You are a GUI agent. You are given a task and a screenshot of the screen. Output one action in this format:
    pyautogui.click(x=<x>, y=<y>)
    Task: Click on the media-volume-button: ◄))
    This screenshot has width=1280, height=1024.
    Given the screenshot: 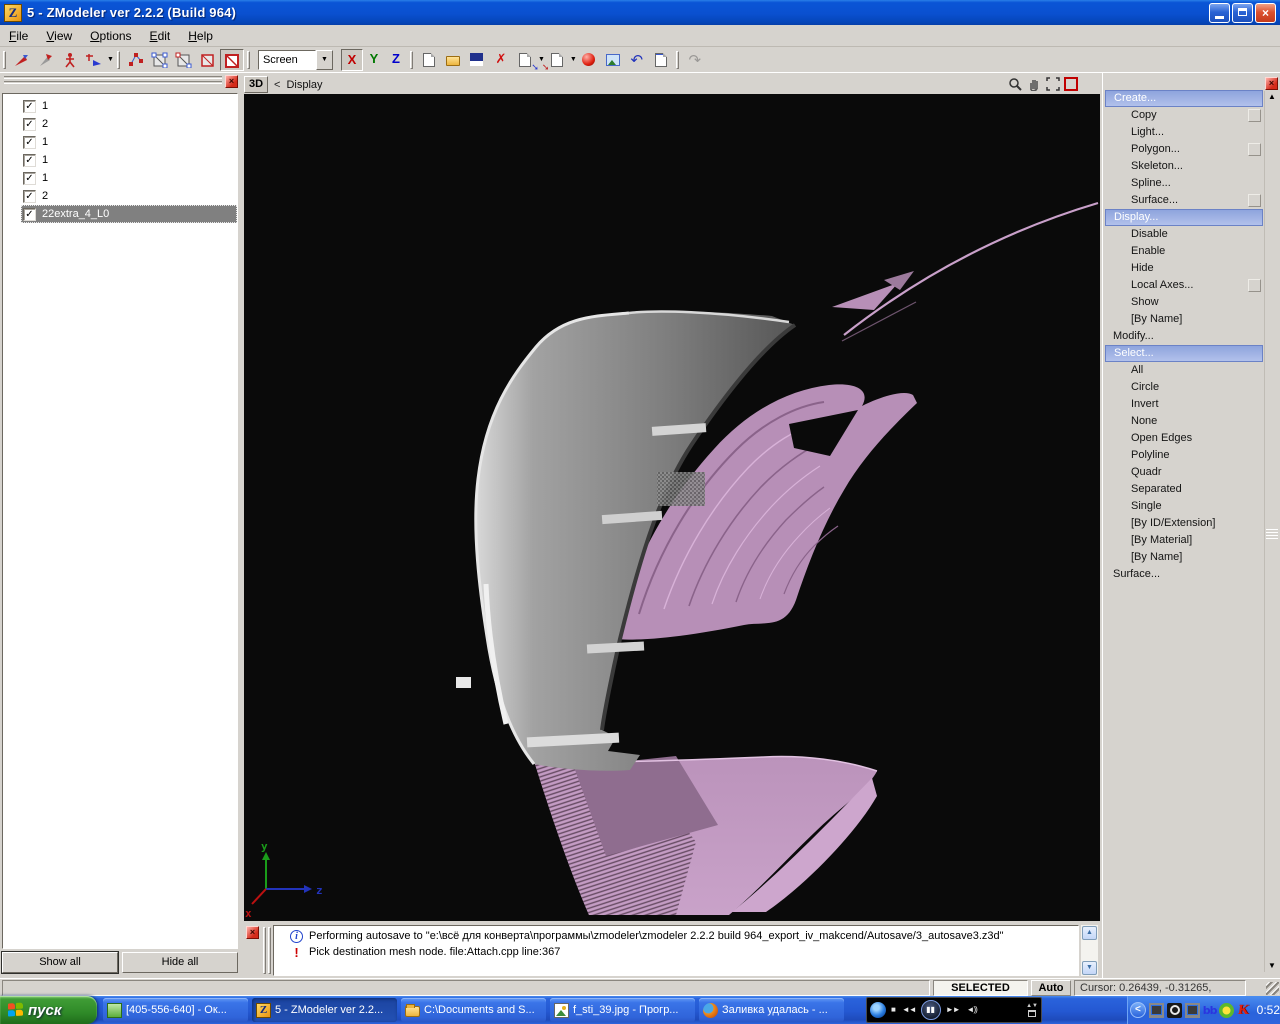 What is the action you would take?
    pyautogui.click(x=972, y=1010)
    